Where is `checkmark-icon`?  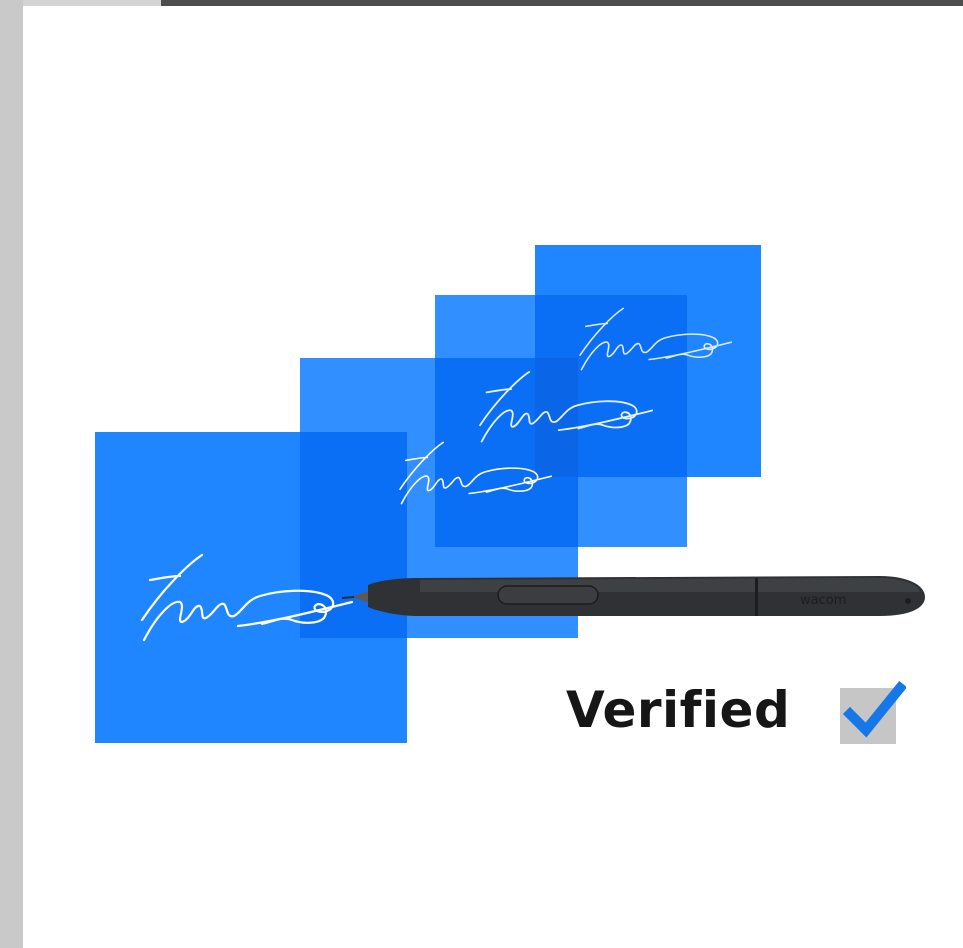
checkmark-icon is located at coordinates (873, 712).